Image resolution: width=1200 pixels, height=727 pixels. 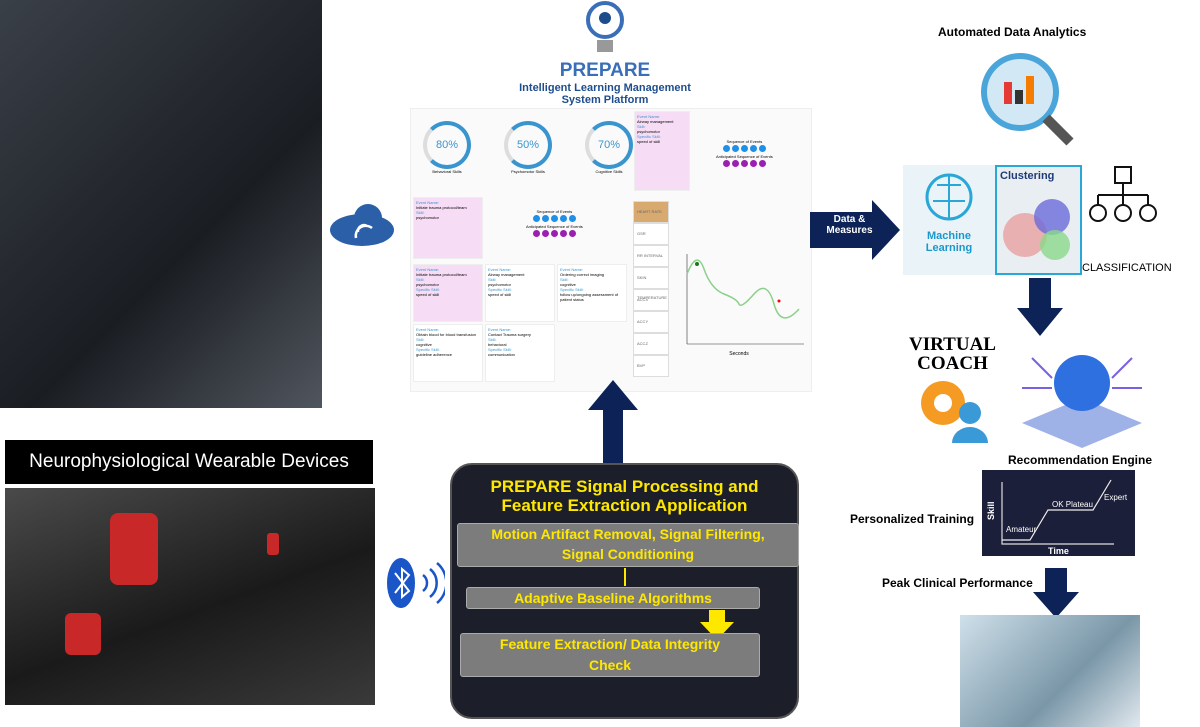 What do you see at coordinates (1058, 551) in the screenshot?
I see `x-label: Time` at bounding box center [1058, 551].